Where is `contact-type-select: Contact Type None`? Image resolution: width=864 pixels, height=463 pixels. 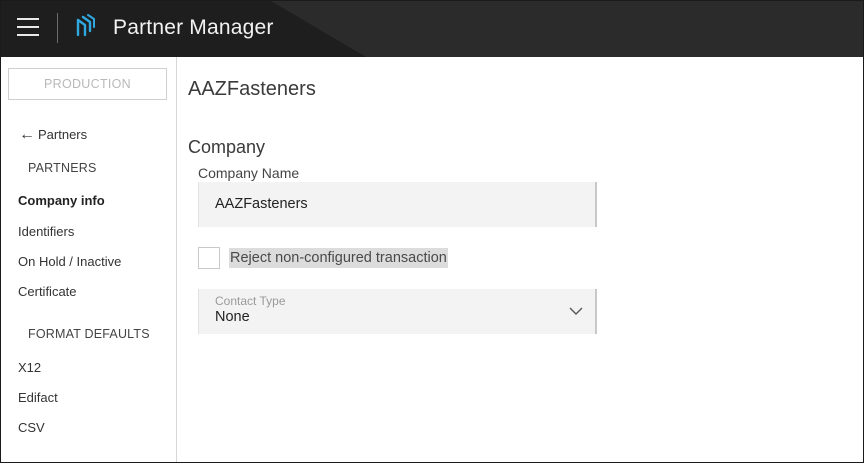
contact-type-select: Contact Type None is located at coordinates (397, 311).